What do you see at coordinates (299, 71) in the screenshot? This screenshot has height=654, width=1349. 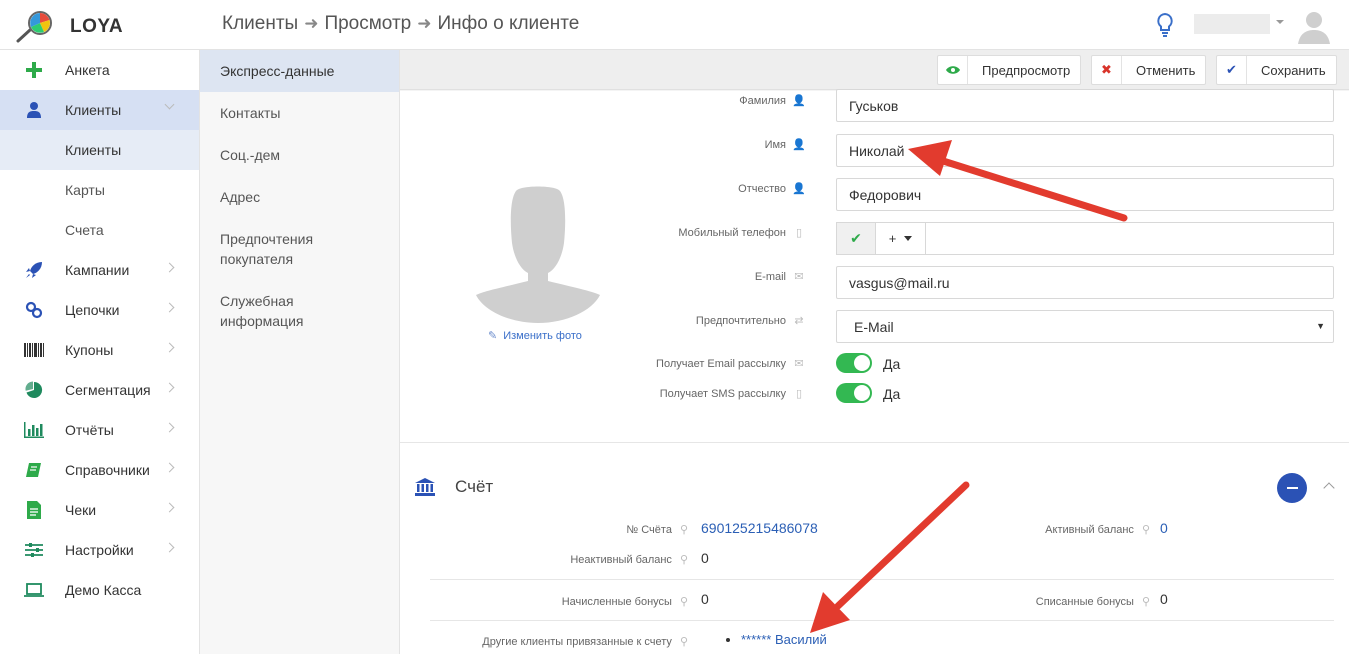 I see `subnav-item-express-data: Экспресс-данные` at bounding box center [299, 71].